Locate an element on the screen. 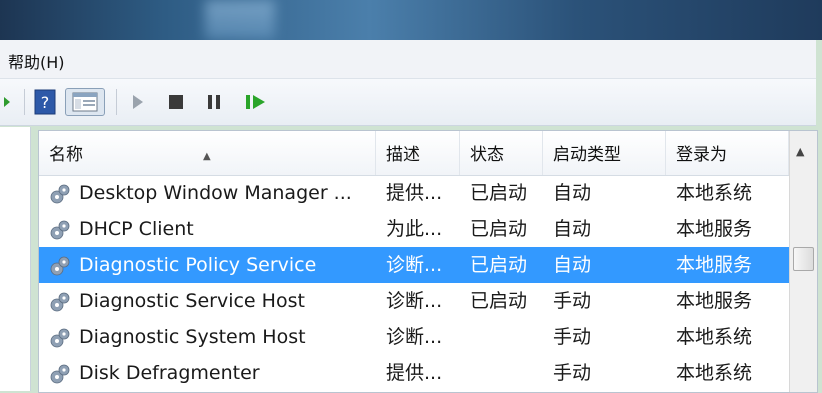 The width and height of the screenshot is (822, 393). table-row: DHCP Client 为此... 已启动 自动 本地服务 is located at coordinates (414, 229).